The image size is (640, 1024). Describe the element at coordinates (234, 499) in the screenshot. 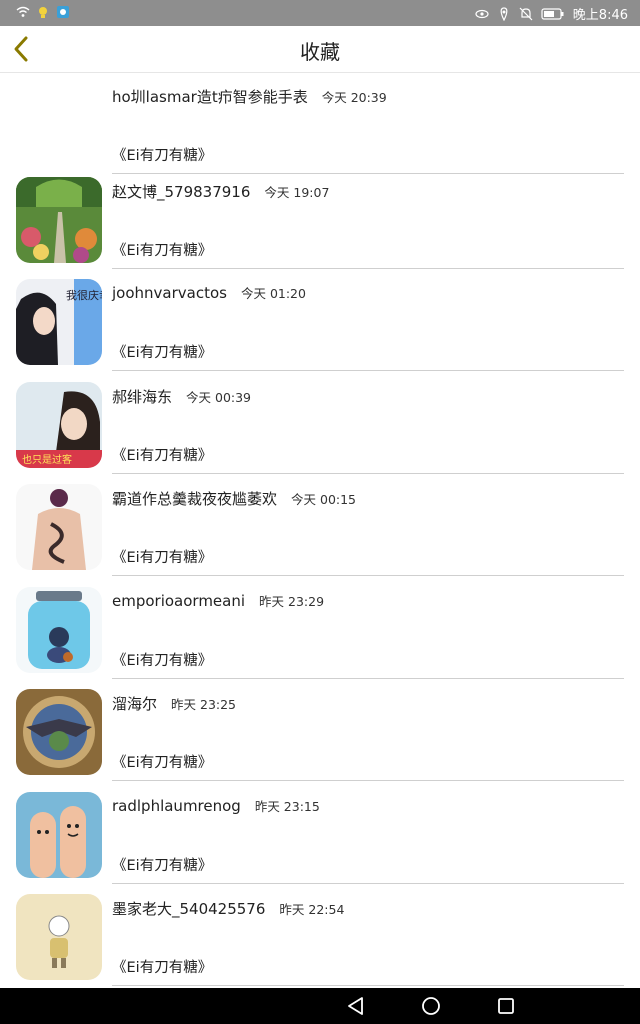

I see `item-name: 霸道作总羹裁夜夜尴萎欢 今天 00:15` at that location.